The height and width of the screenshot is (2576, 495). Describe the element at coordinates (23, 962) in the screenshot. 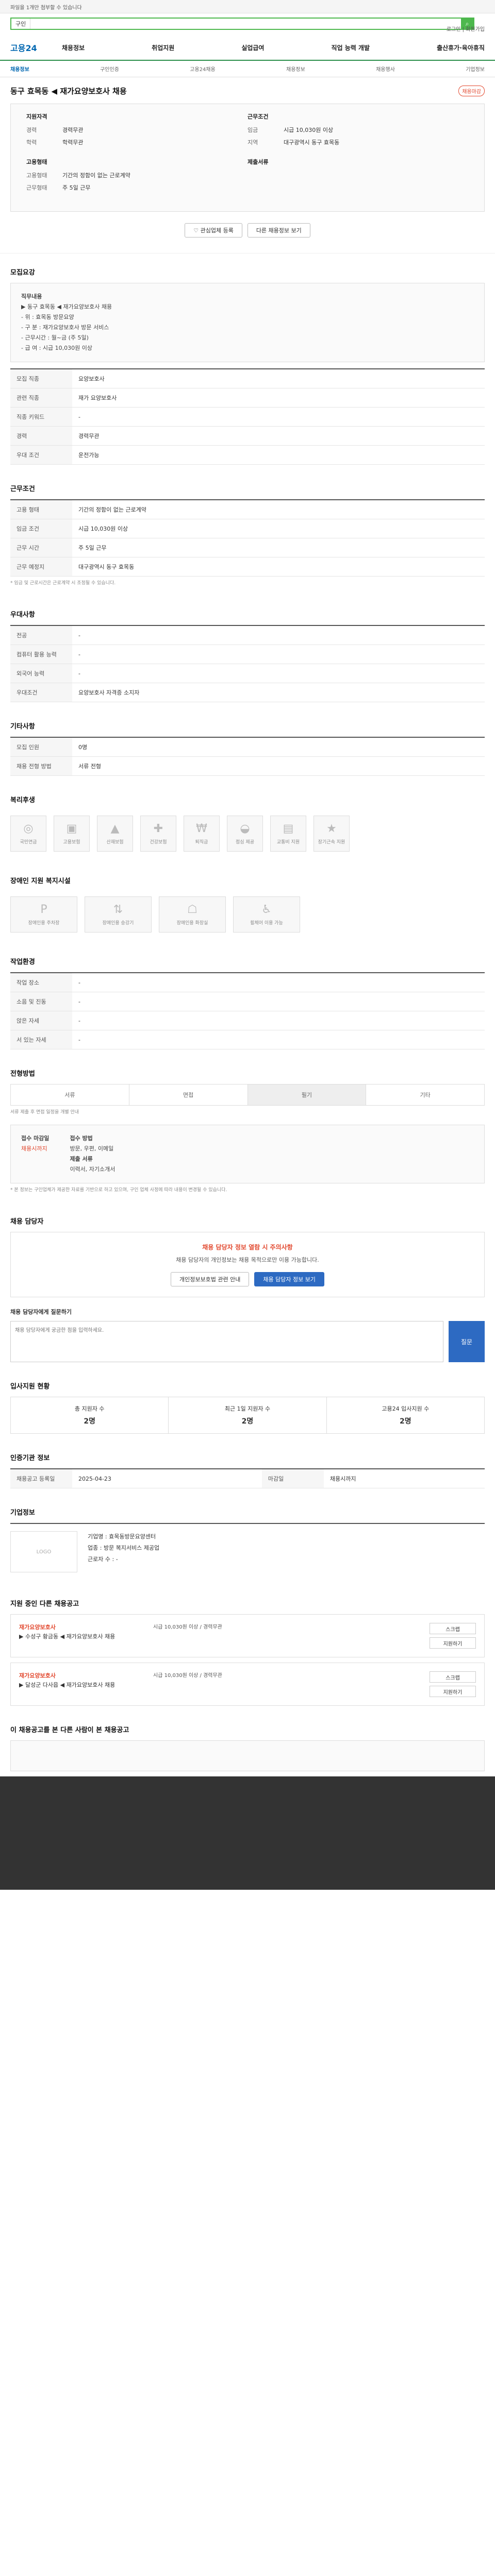

I see `facility-heading: 작업환경` at that location.